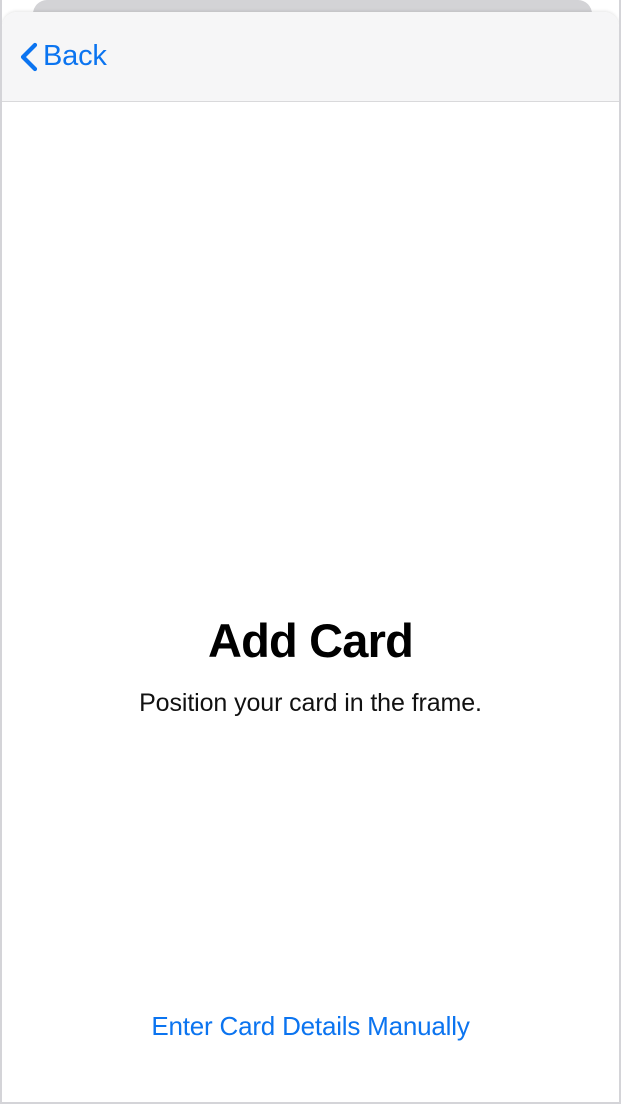  I want to click on back-button: Back, so click(65, 57).